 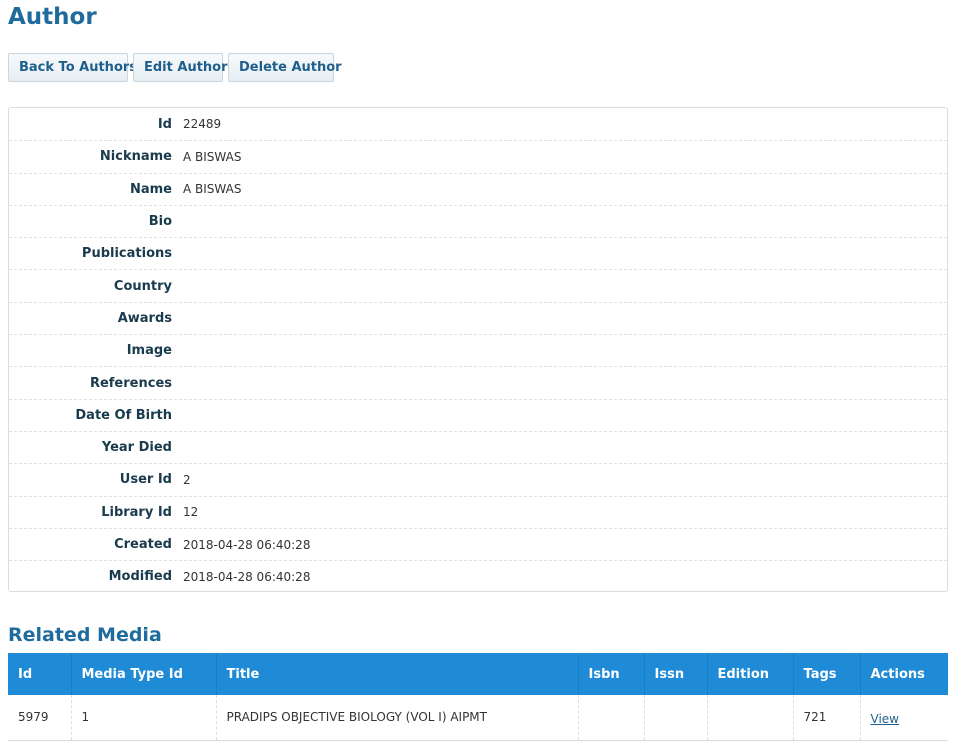 What do you see at coordinates (140, 577) in the screenshot?
I see `detail-label: Modified` at bounding box center [140, 577].